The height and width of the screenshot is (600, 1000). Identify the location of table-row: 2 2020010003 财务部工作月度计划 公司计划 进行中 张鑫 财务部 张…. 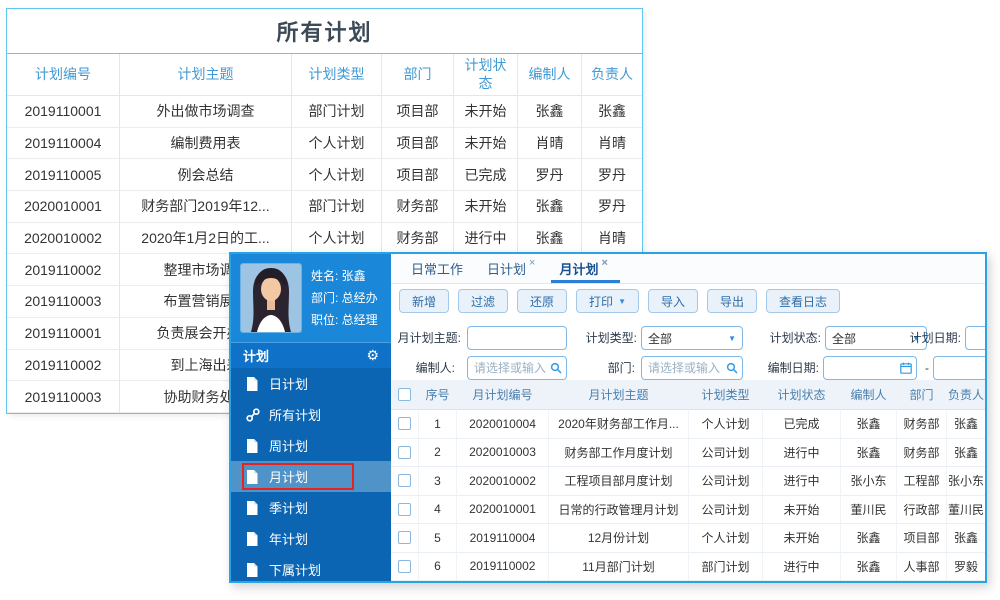
(688, 452).